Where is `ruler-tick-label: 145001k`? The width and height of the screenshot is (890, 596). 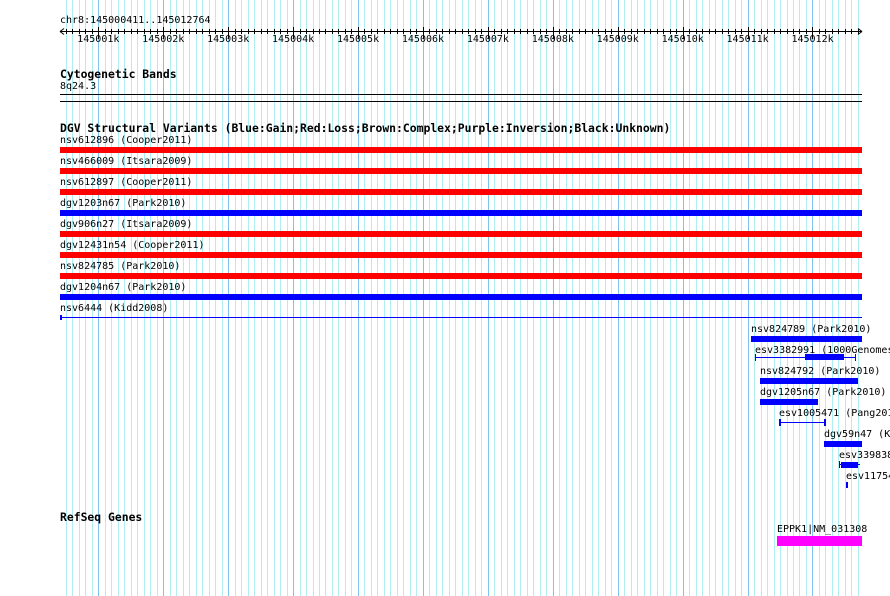 ruler-tick-label: 145001k is located at coordinates (98, 39).